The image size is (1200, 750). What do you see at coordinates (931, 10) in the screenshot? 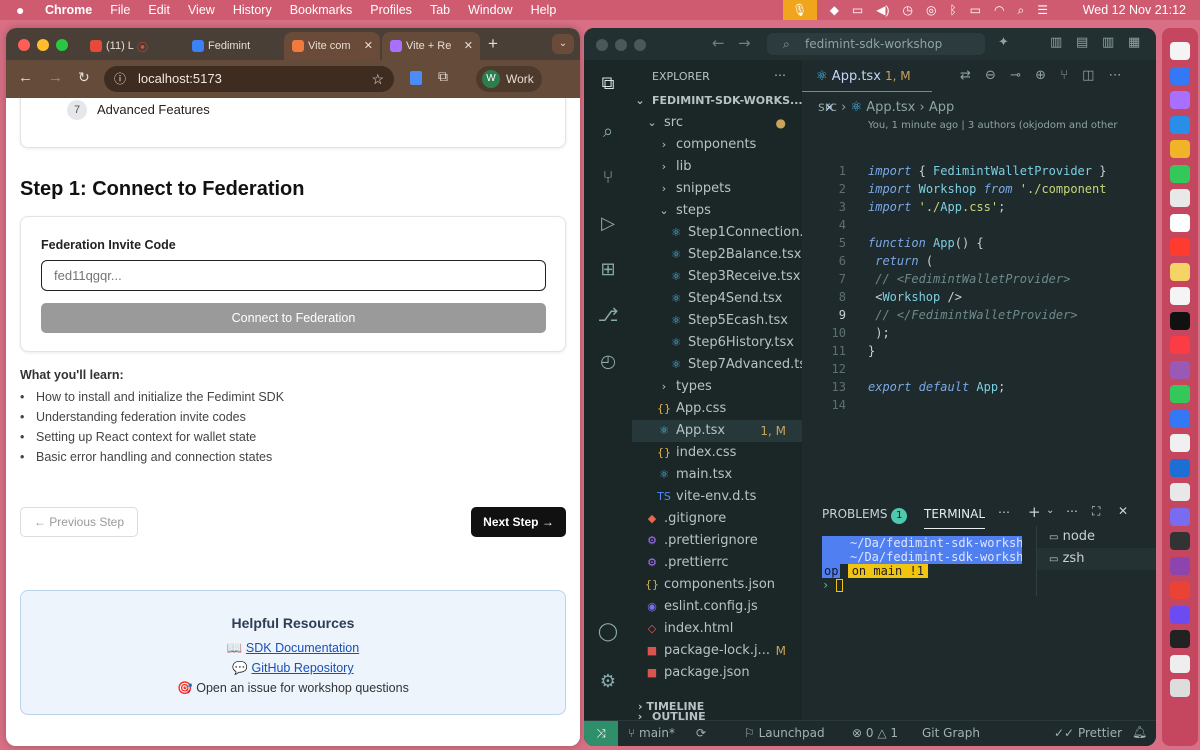
I see `airdrop-icon: ◎` at bounding box center [931, 10].